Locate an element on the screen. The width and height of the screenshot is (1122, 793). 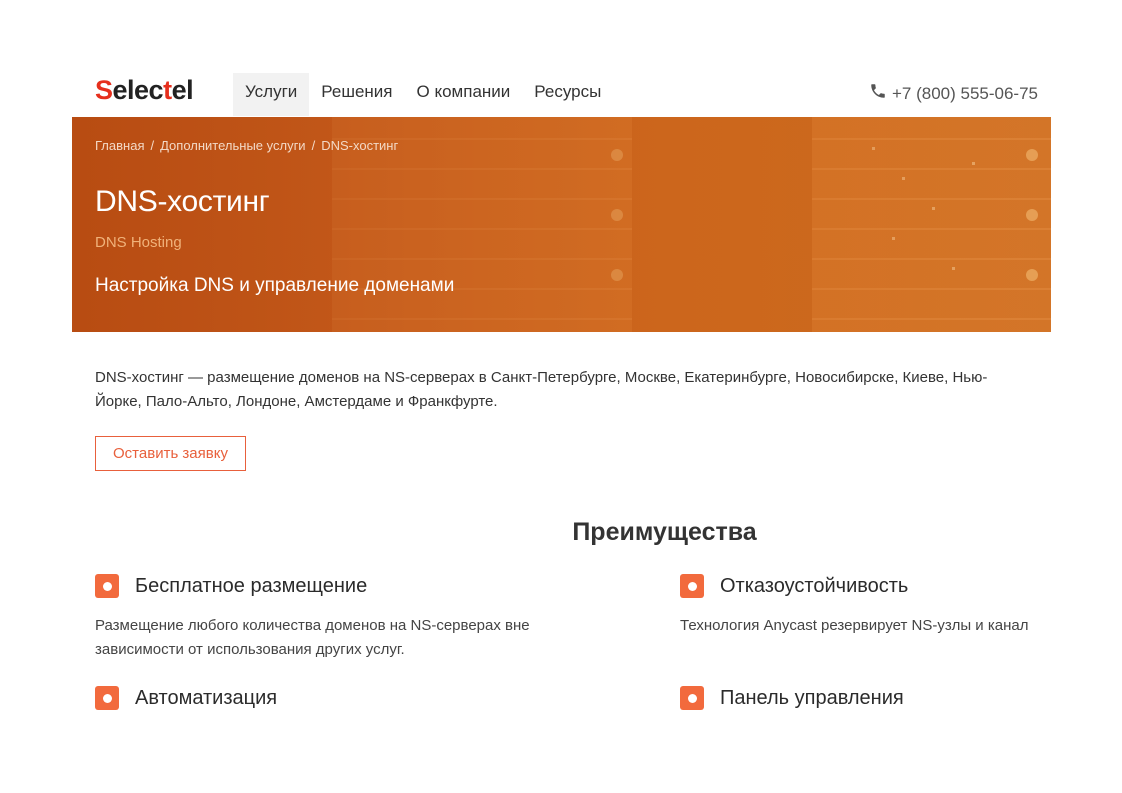
main-nav: Услуги Решения О компании Ресурсы is located at coordinates (423, 94).